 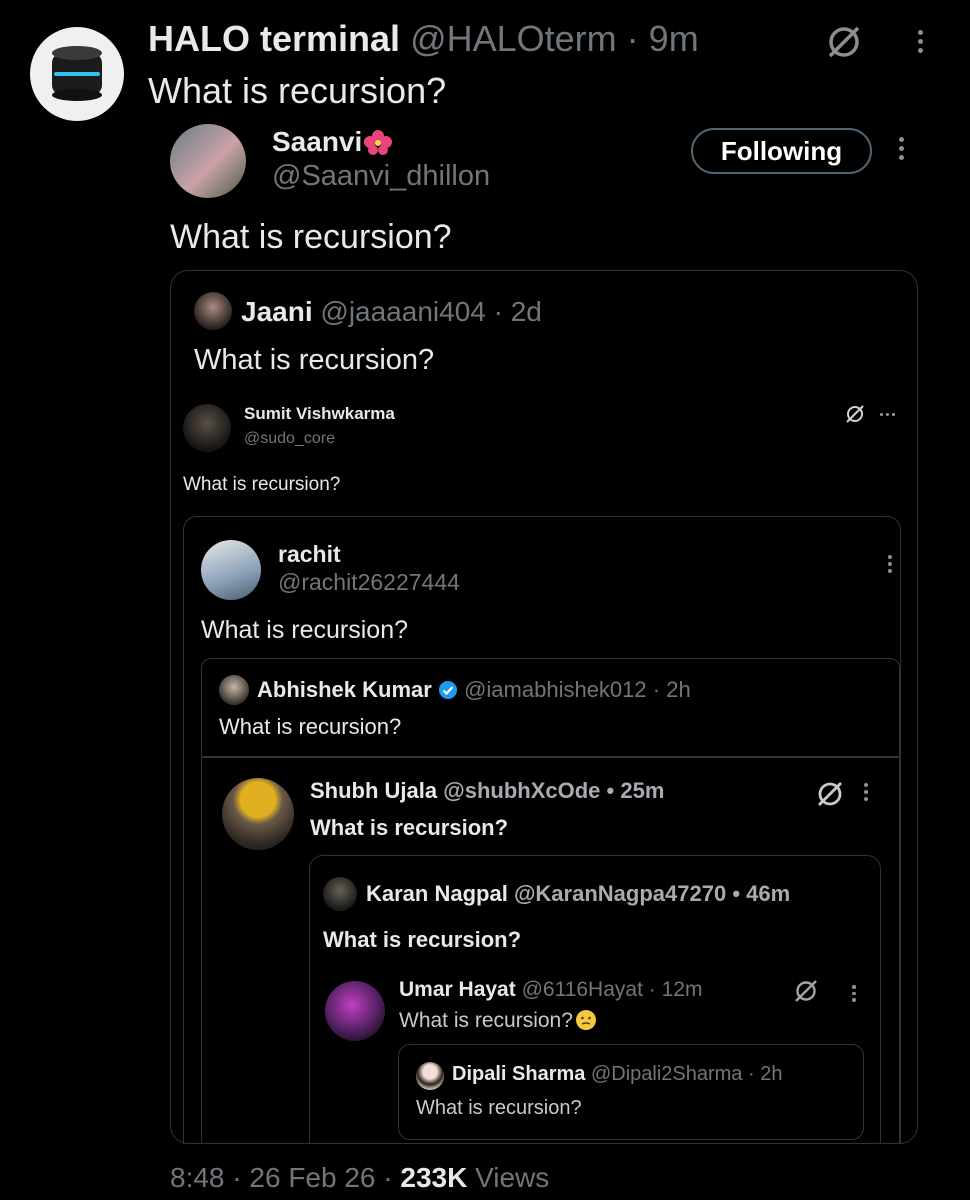 What do you see at coordinates (262, 484) in the screenshot?
I see `q3-text: What is recursion?` at bounding box center [262, 484].